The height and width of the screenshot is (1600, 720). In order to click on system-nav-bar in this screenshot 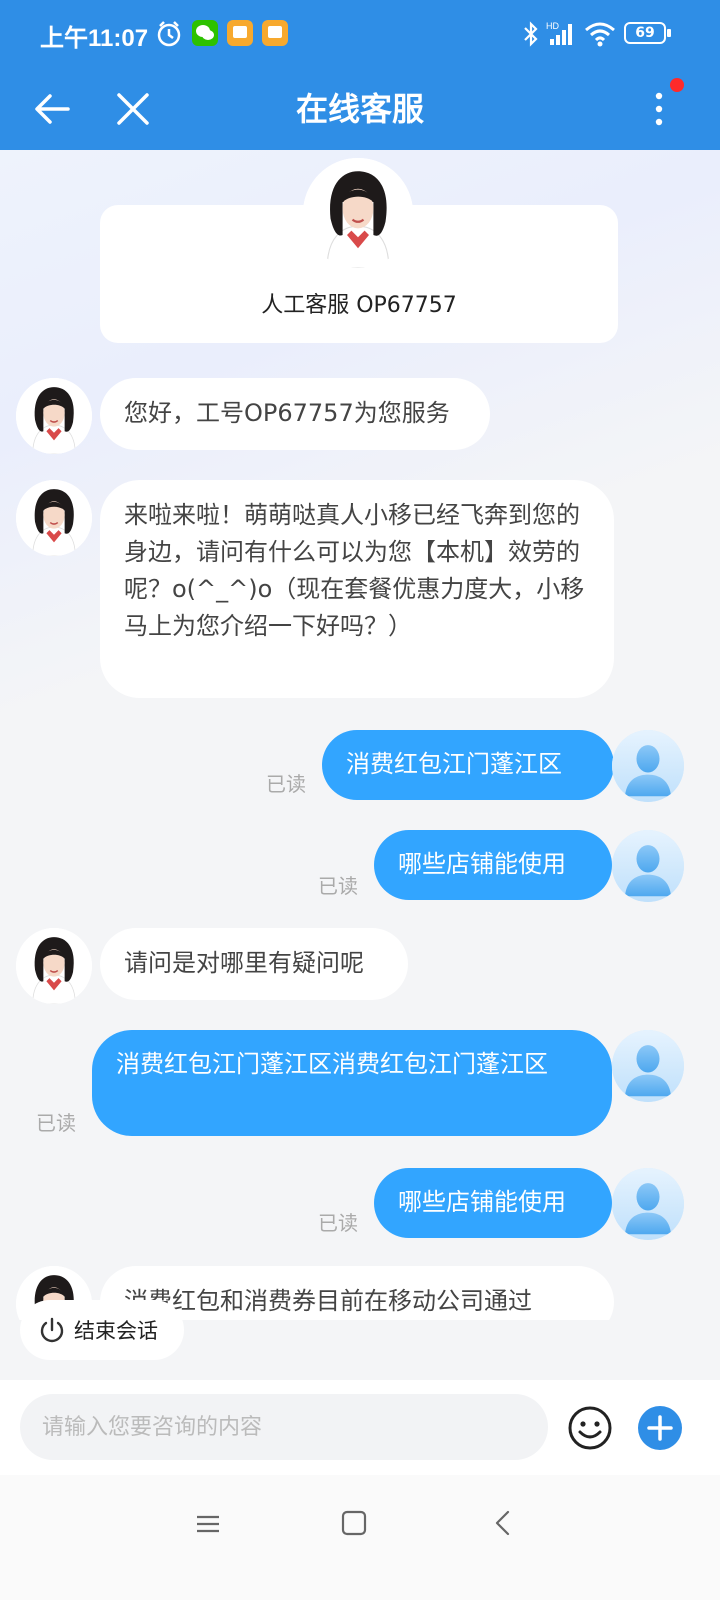, I will do `click(360, 1537)`.